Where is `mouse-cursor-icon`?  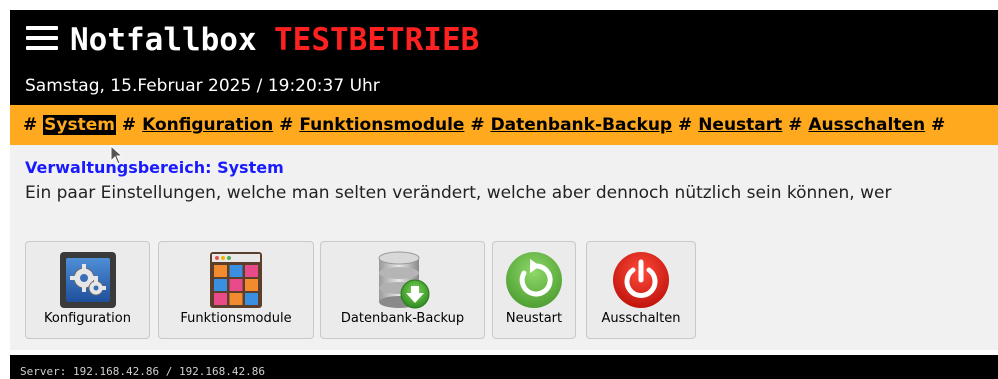
mouse-cursor-icon is located at coordinates (117, 155).